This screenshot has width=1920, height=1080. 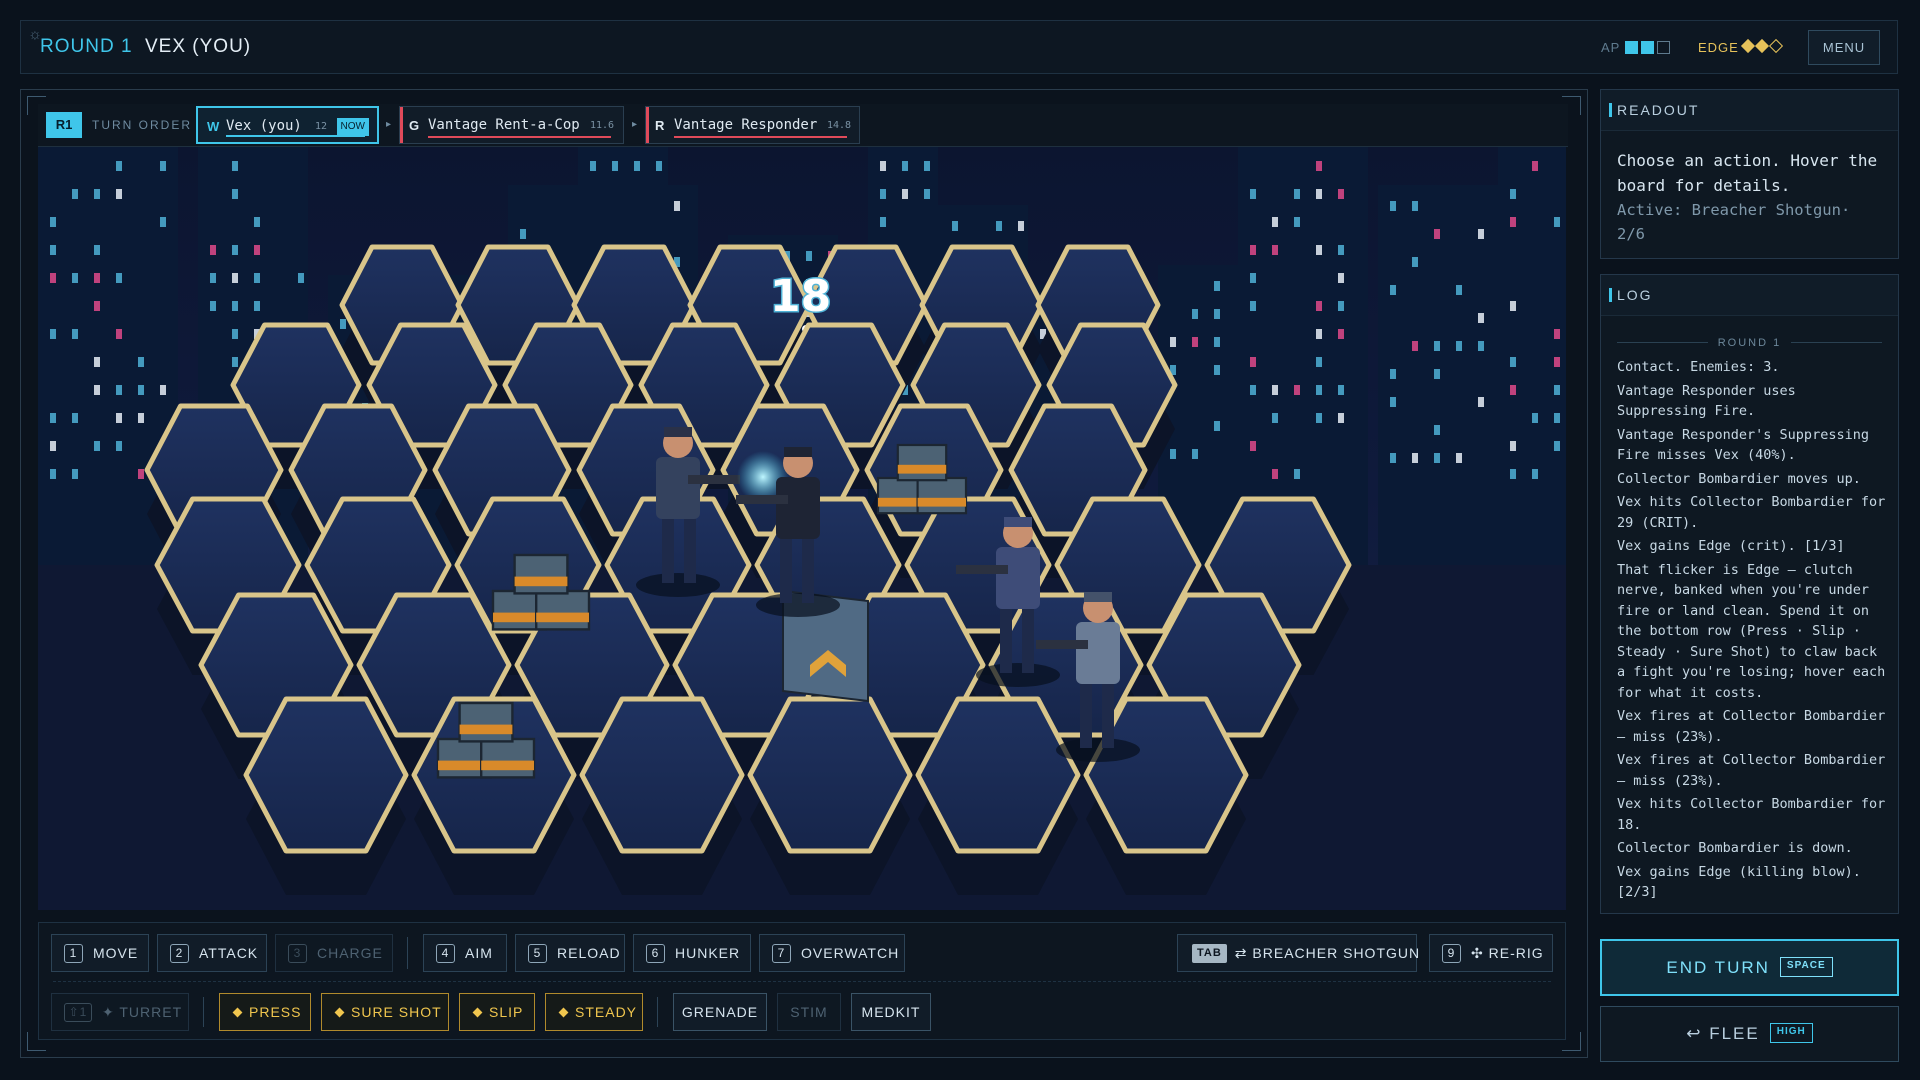 I want to click on overwatch-label: OVERWATCH, so click(x=850, y=953).